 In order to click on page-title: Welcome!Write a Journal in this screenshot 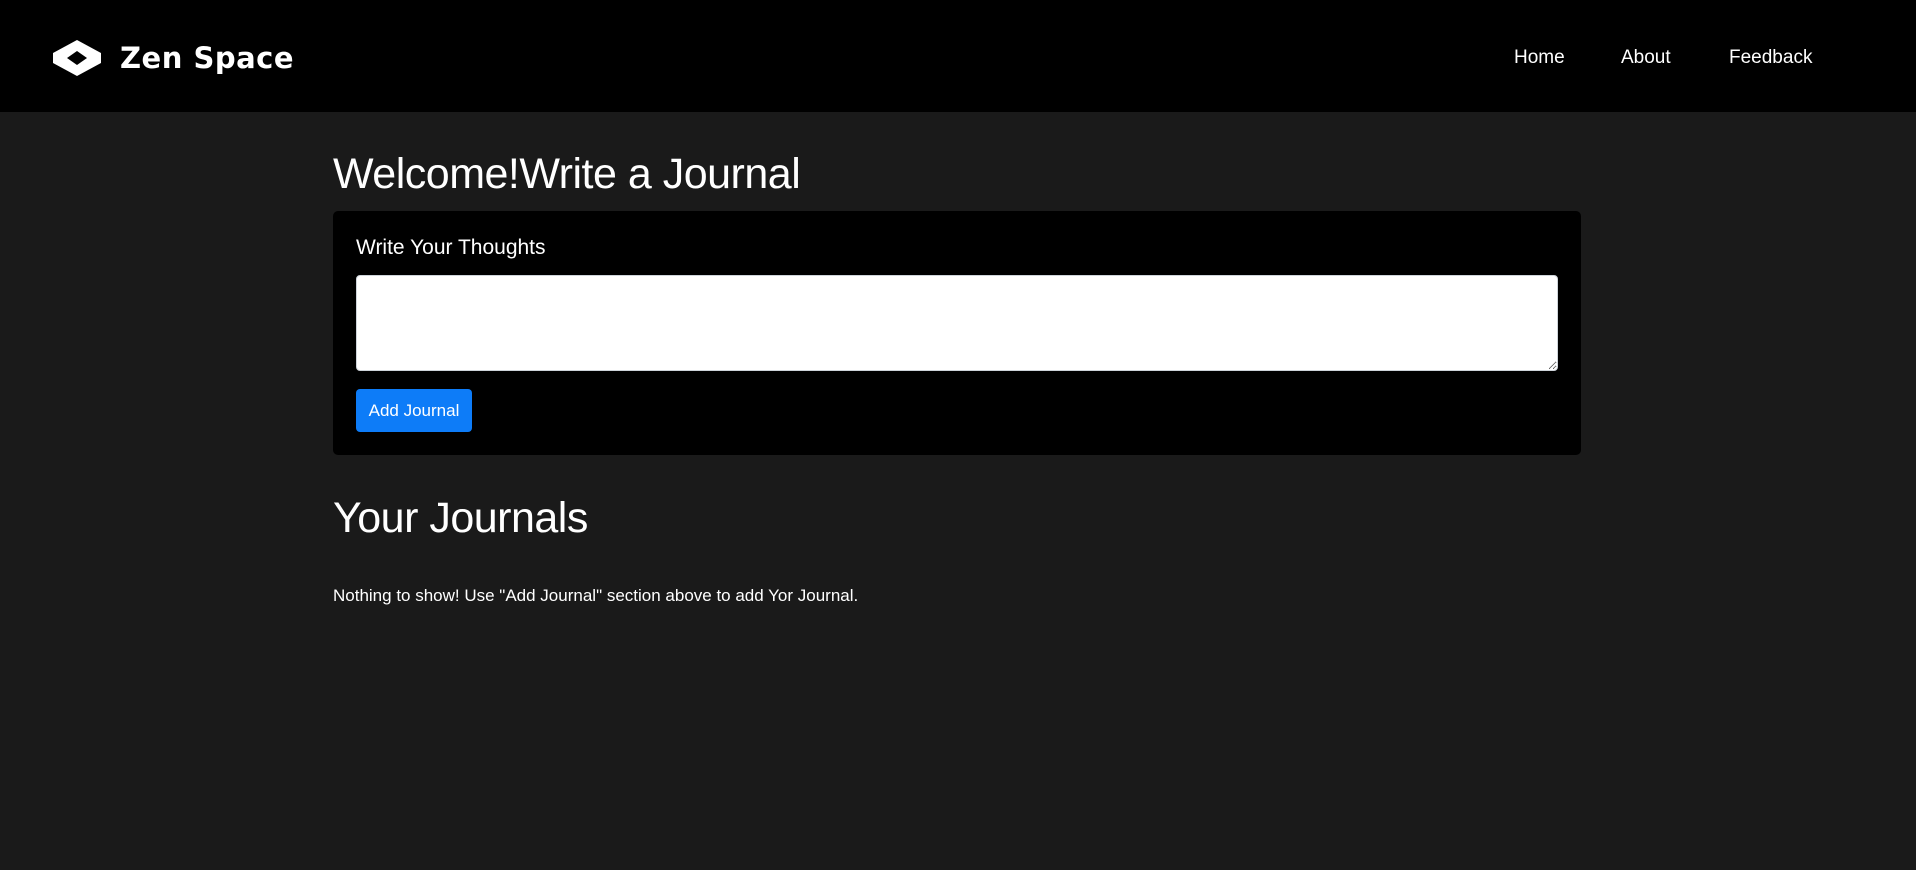, I will do `click(567, 174)`.